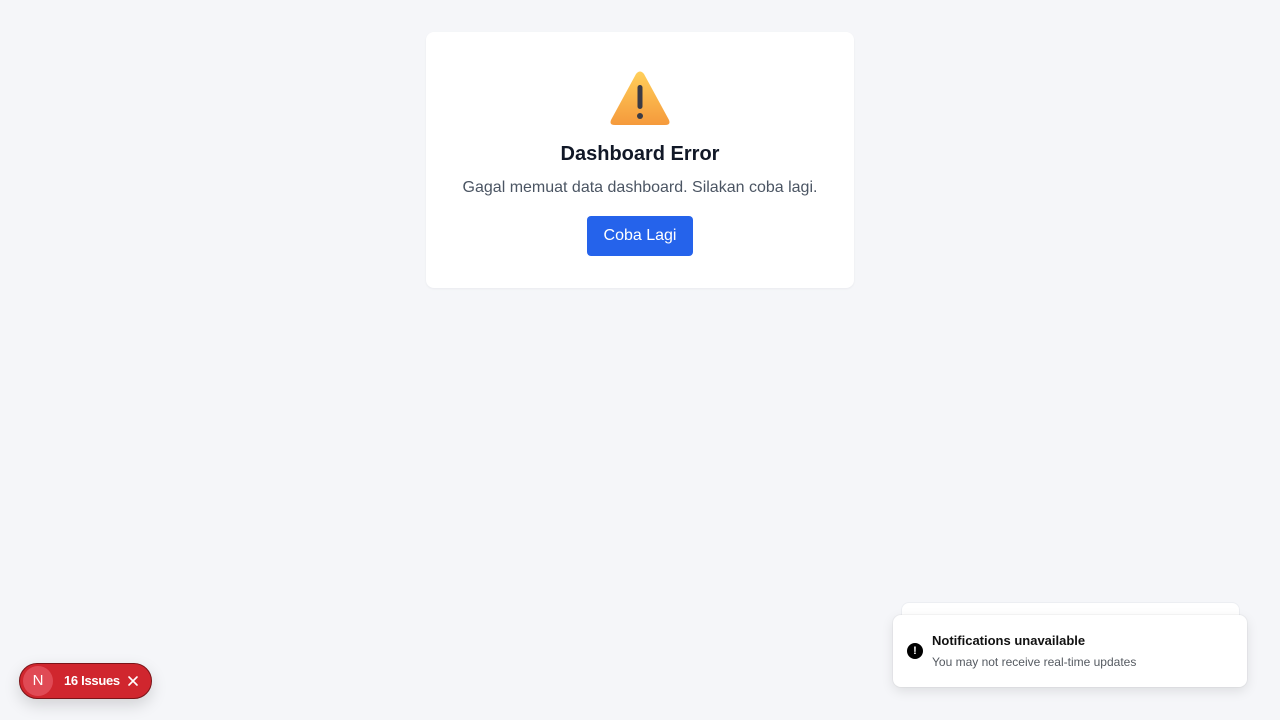  I want to click on alert-icon: !, so click(915, 651).